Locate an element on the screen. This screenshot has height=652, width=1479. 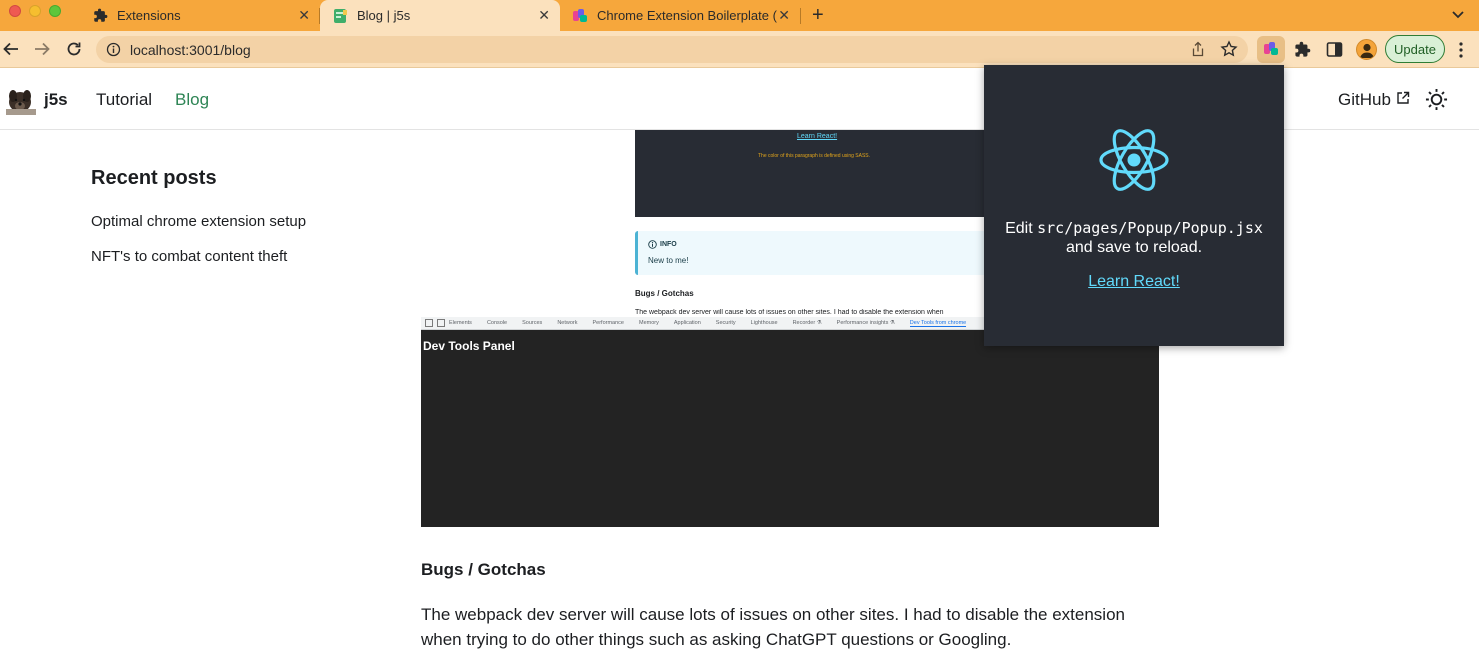
info-title: INFO is located at coordinates (662, 244).